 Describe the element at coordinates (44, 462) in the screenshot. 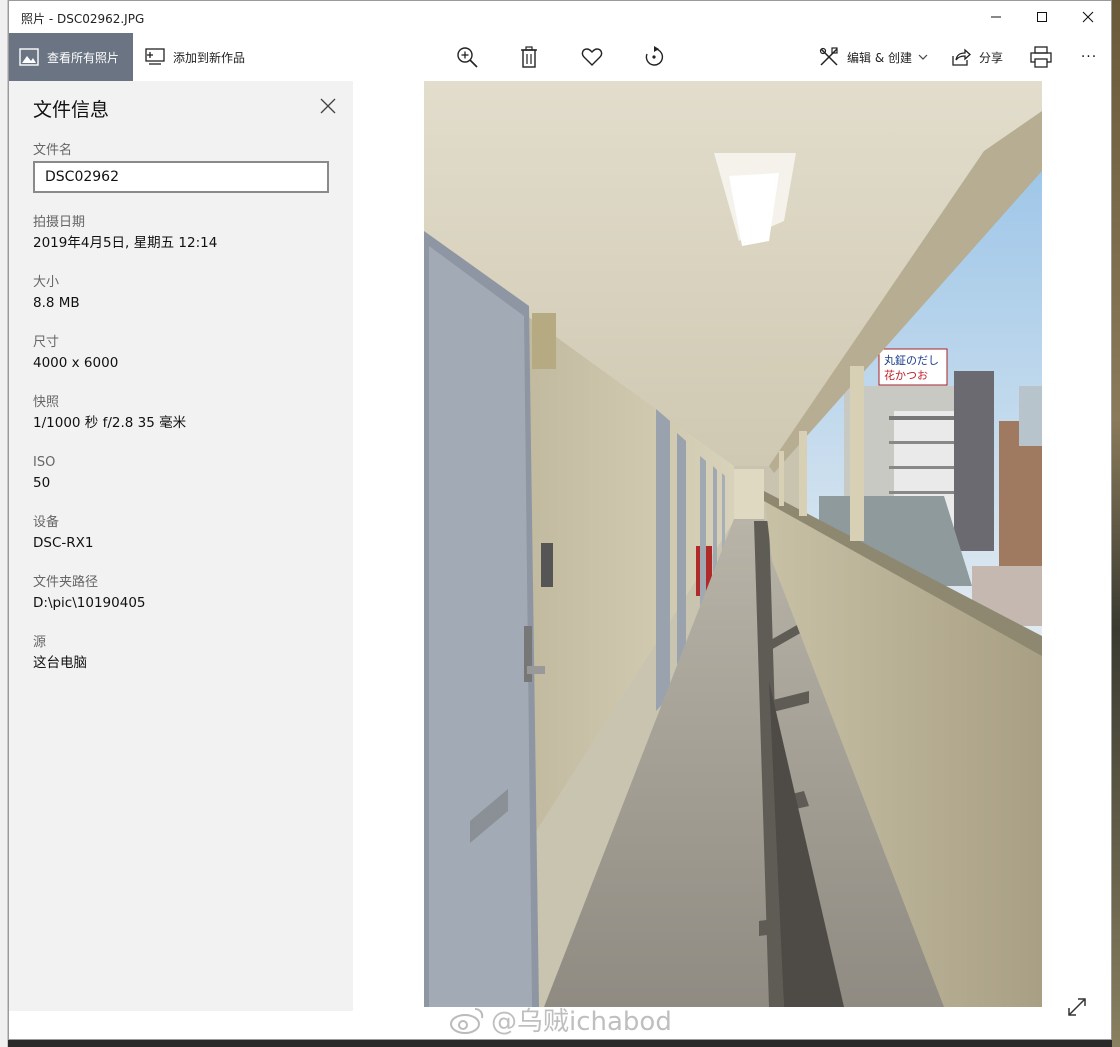

I see `iso-label: ISO` at that location.